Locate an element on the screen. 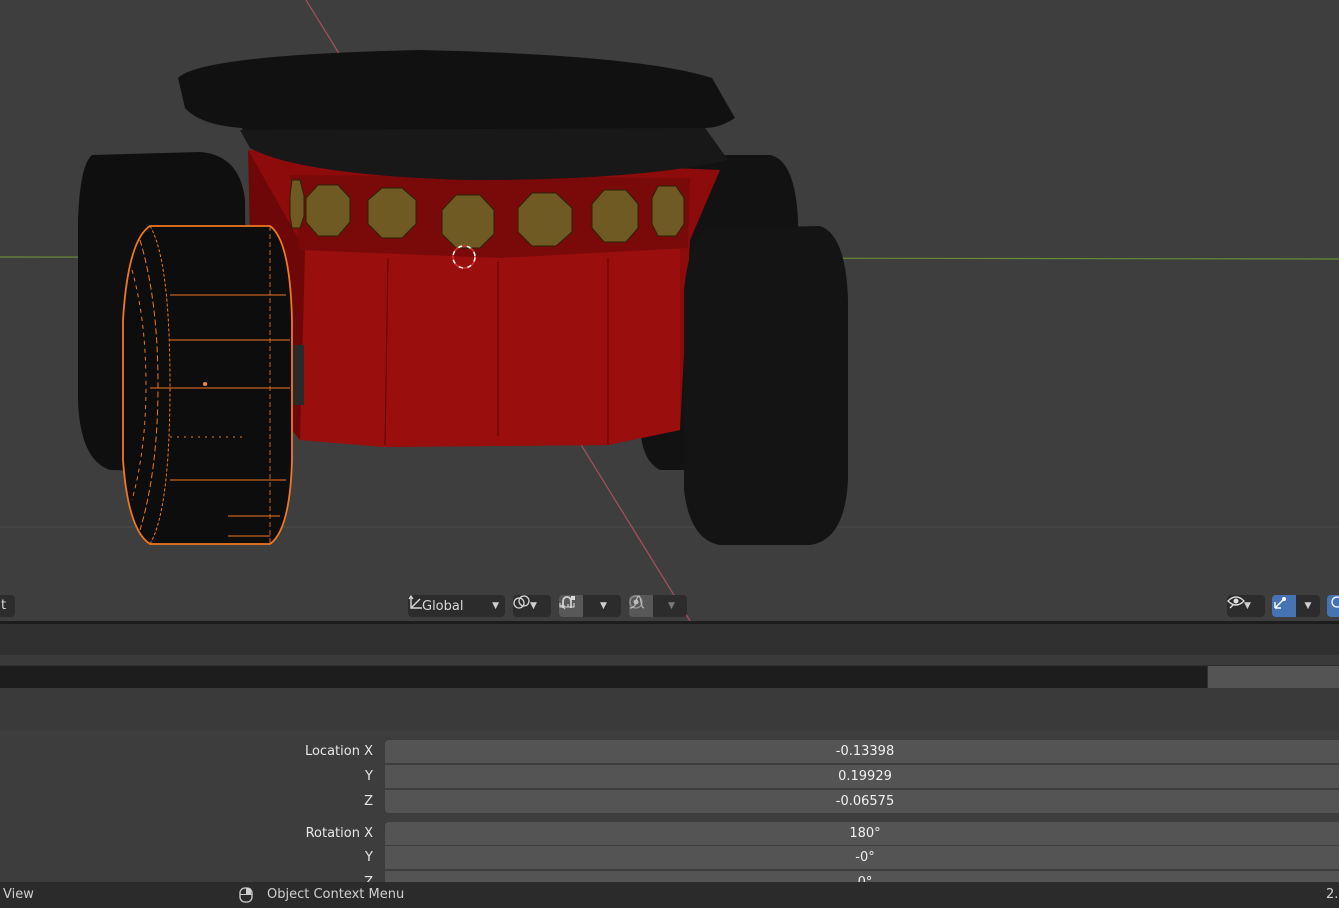 This screenshot has width=1339, height=908. location-x-label: Location X is located at coordinates (338, 751).